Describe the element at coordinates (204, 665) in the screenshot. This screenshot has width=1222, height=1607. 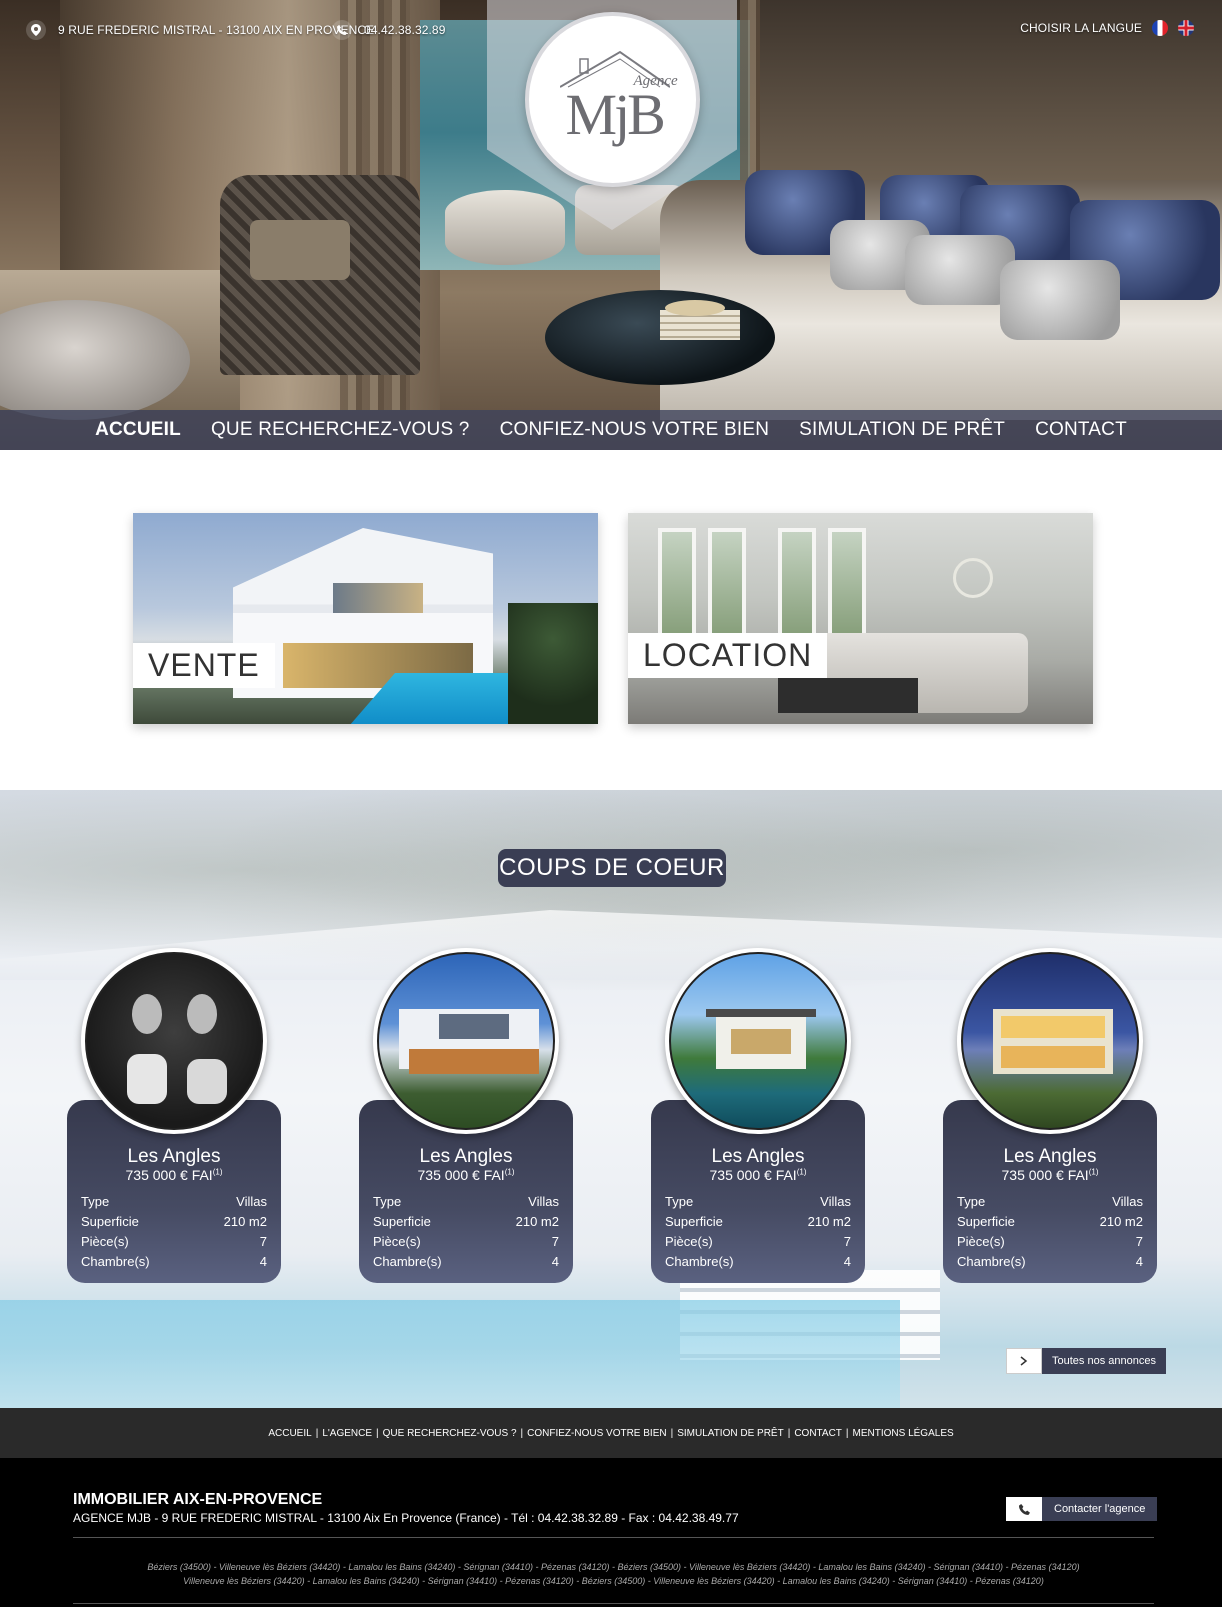
I see `vente-label: VENTE` at that location.